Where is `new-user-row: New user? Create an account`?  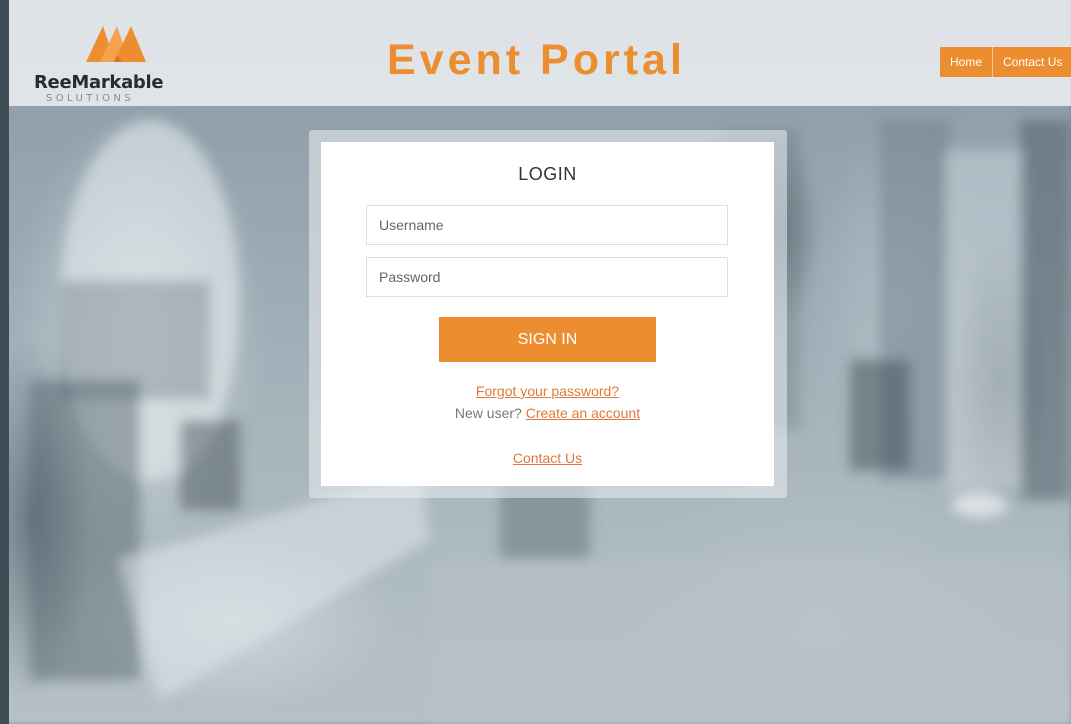 new-user-row: New user? Create an account is located at coordinates (547, 413).